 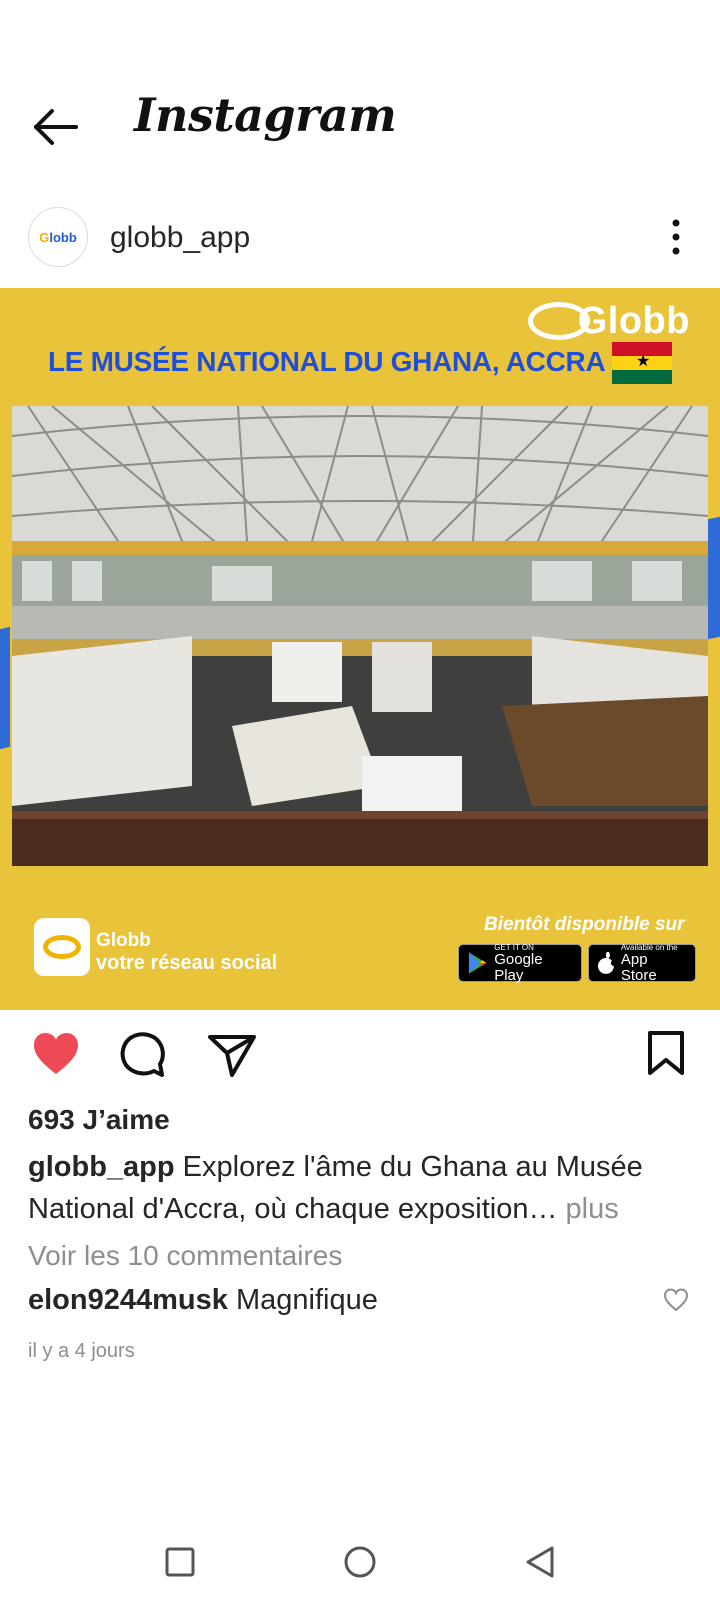 What do you see at coordinates (518, 967) in the screenshot?
I see `google-play-label: Google Play` at bounding box center [518, 967].